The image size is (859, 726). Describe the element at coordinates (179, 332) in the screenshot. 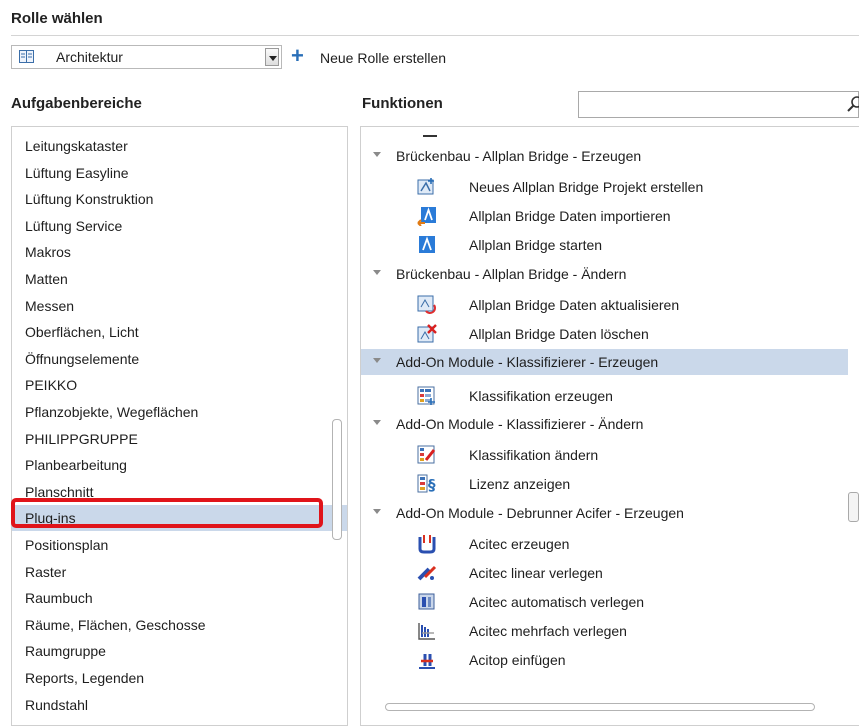

I see `list-item: Oberflächen, Licht` at that location.